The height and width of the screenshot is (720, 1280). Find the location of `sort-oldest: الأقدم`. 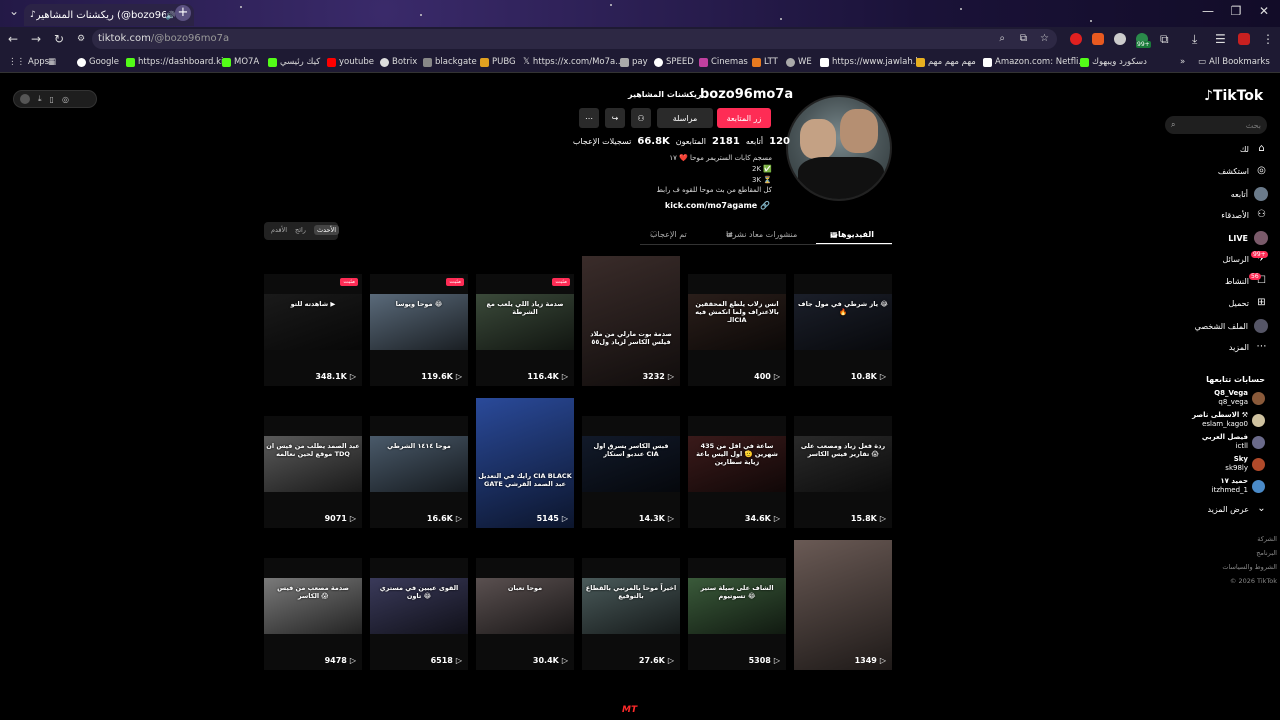

sort-oldest: الأقدم is located at coordinates (279, 230).